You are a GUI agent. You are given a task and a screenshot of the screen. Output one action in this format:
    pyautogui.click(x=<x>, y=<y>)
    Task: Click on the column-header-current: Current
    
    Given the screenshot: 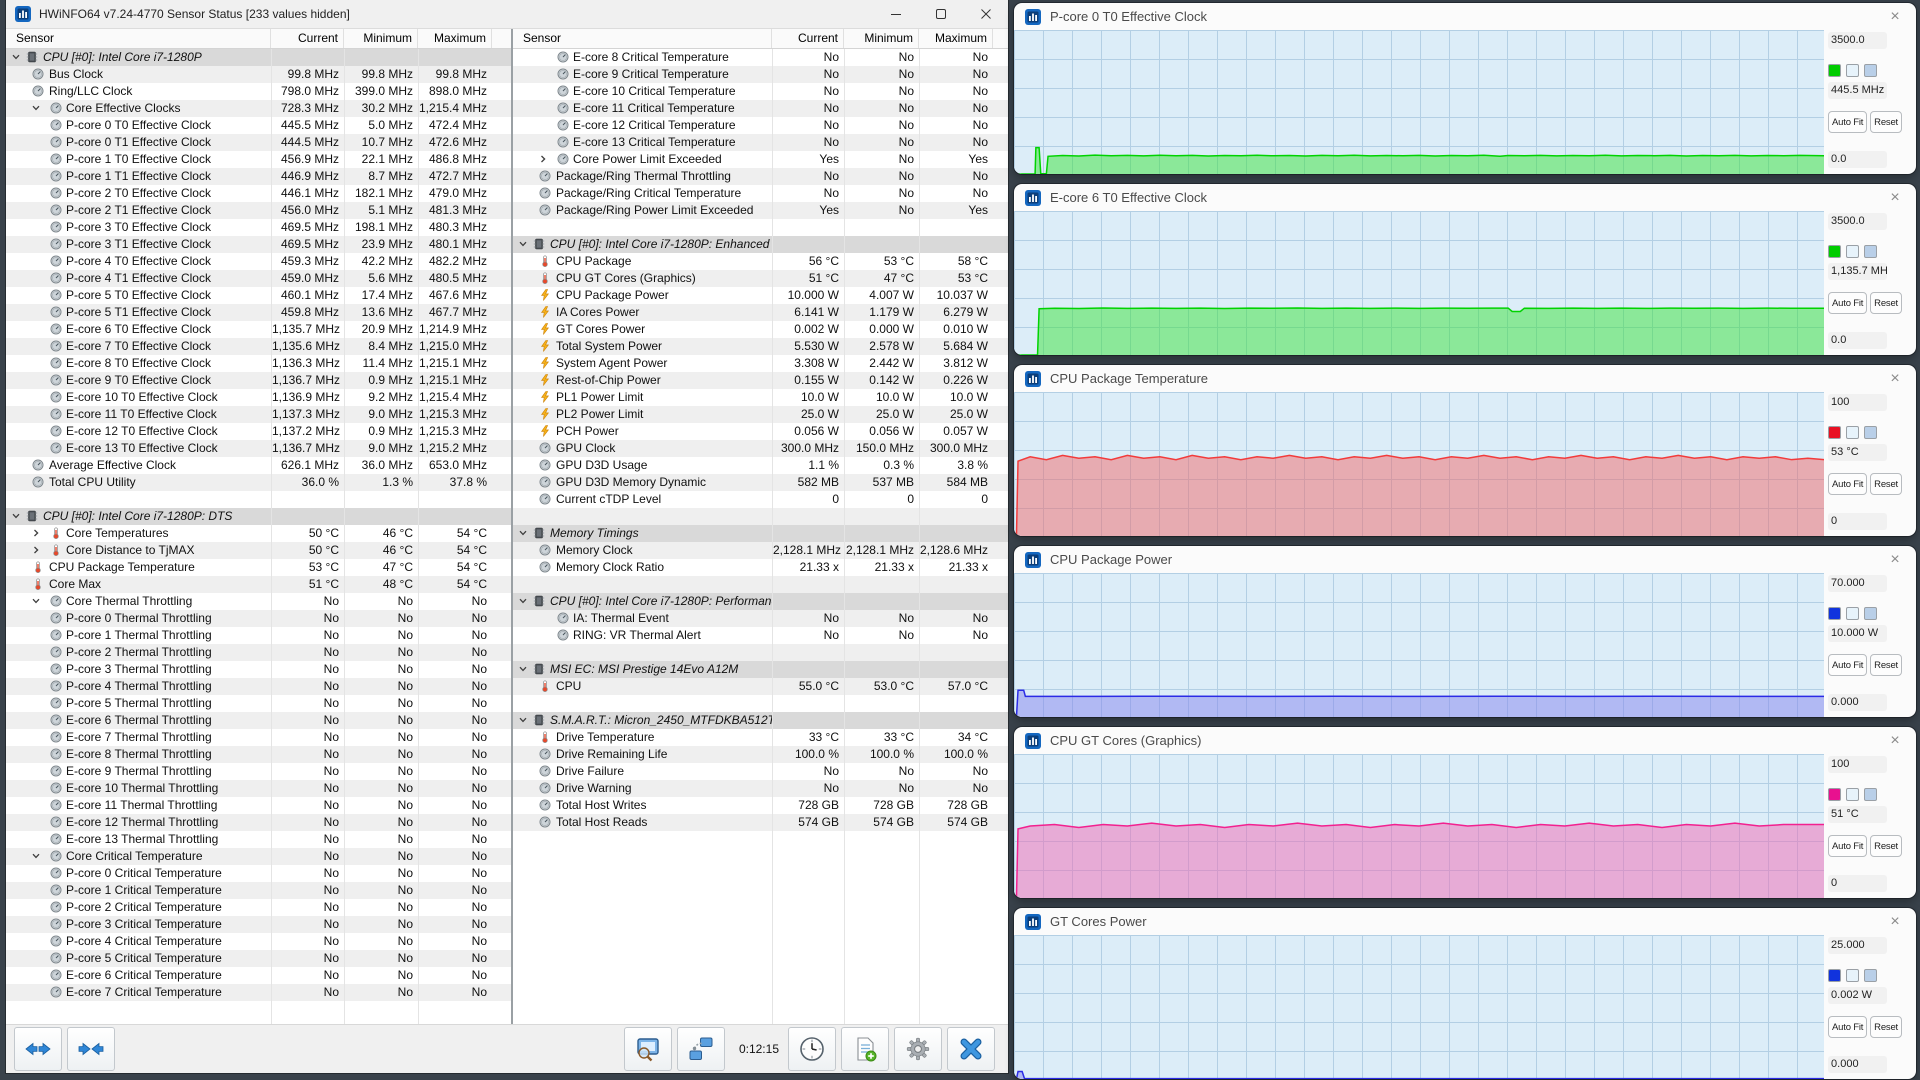 What is the action you would take?
    pyautogui.click(x=307, y=38)
    